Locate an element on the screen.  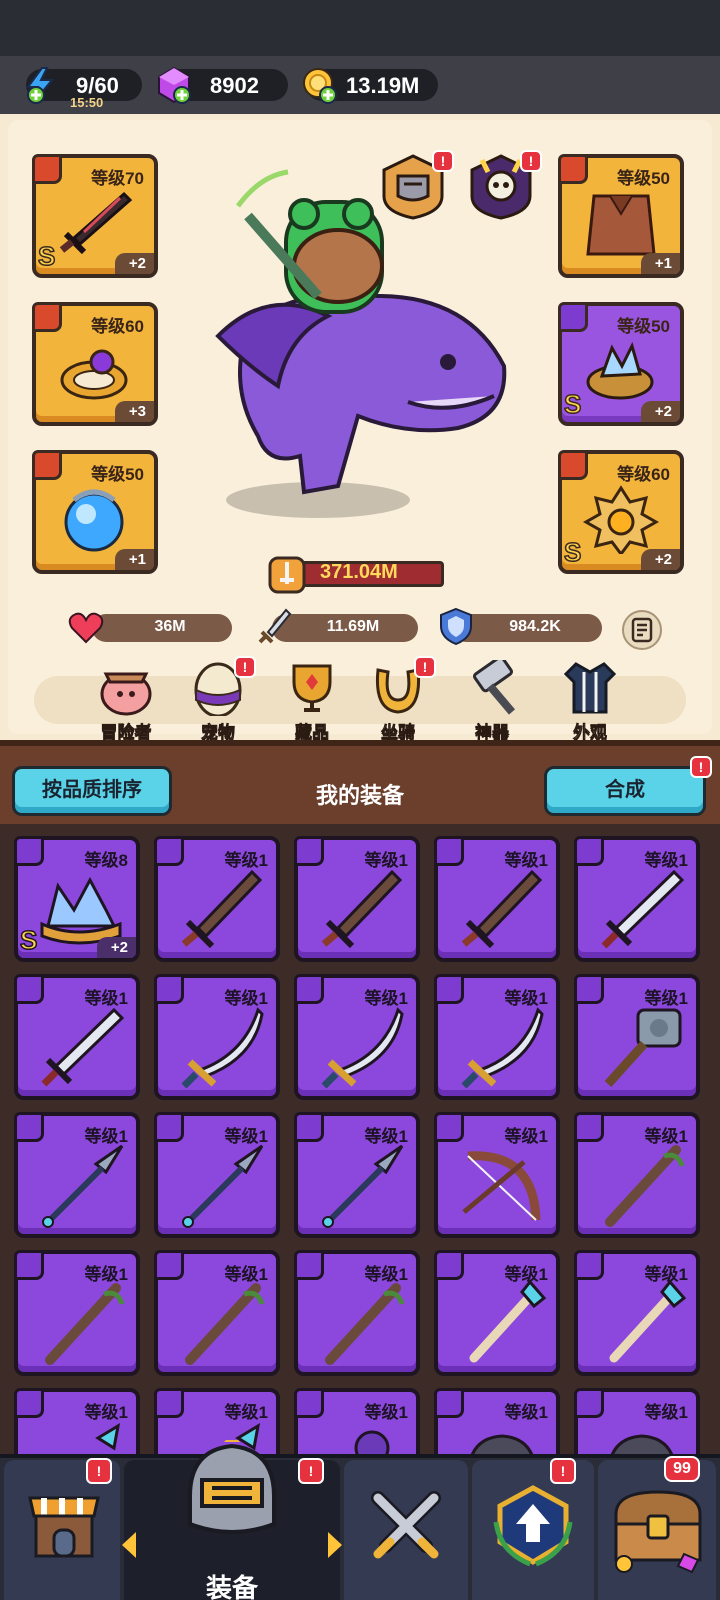
scimitar-icon is located at coordinates (362, 1048).